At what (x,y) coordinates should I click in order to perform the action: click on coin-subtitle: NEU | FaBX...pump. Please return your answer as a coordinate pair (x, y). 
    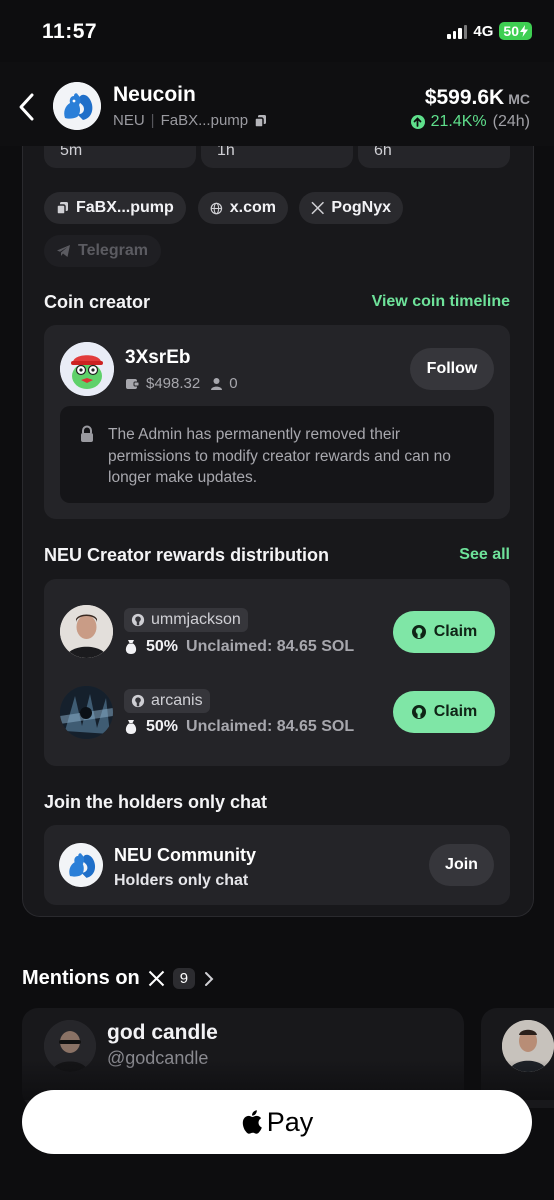
    Looking at the image, I should click on (190, 120).